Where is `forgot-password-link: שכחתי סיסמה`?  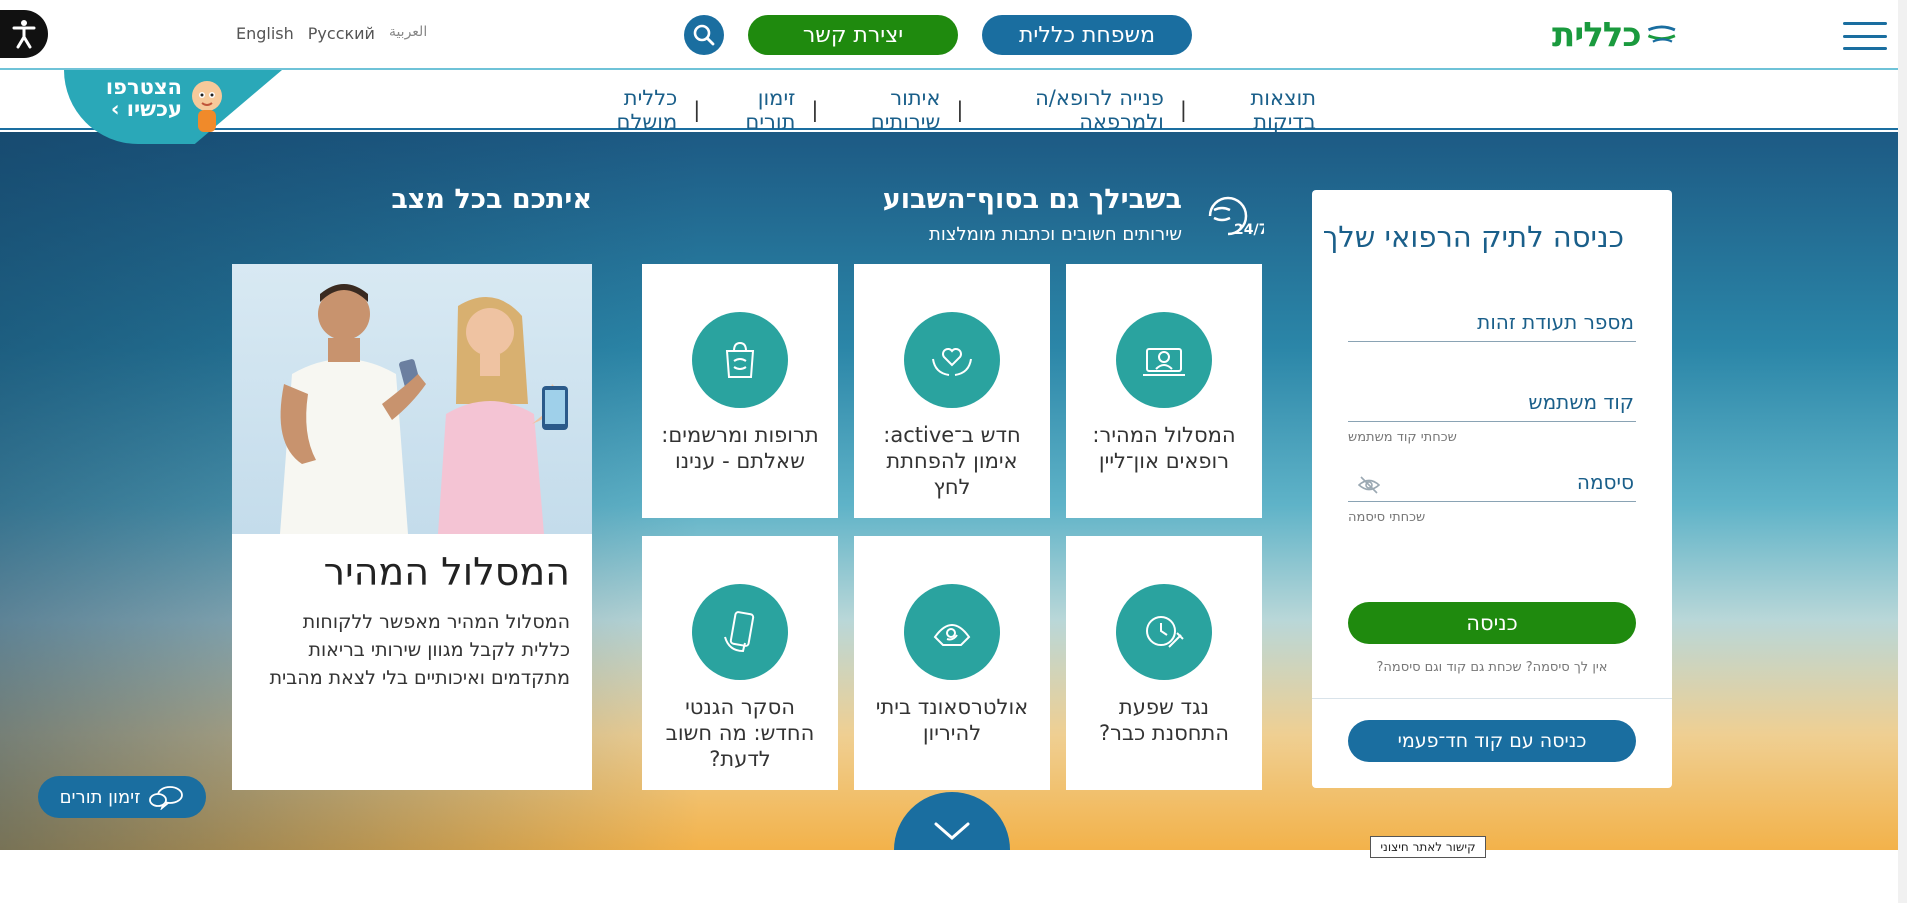
forgot-password-link: שכחתי סיסמה is located at coordinates (1386, 517).